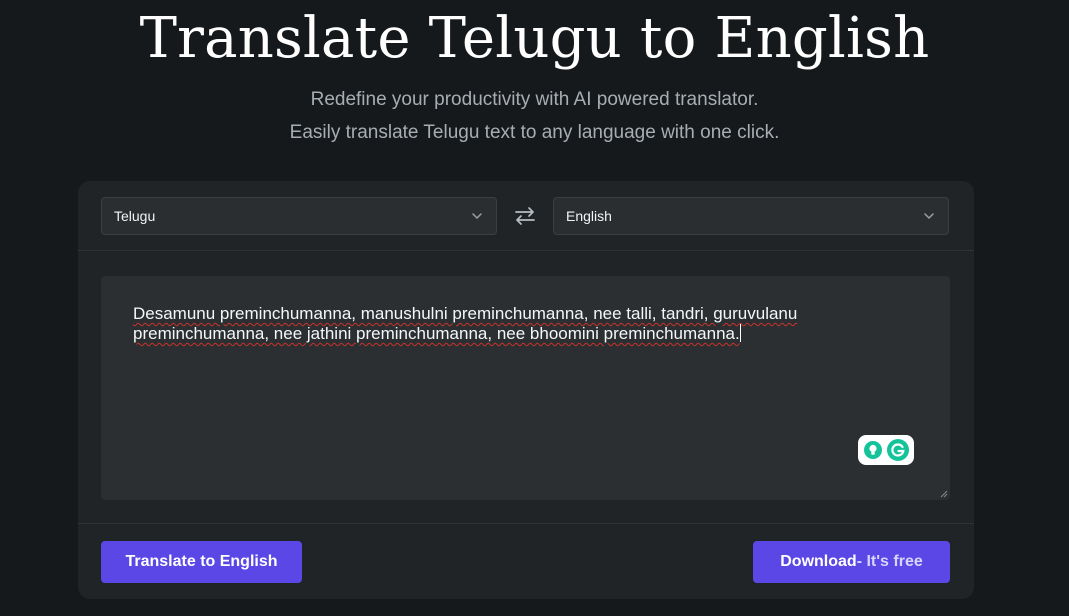  I want to click on resize-handle-icon, so click(944, 494).